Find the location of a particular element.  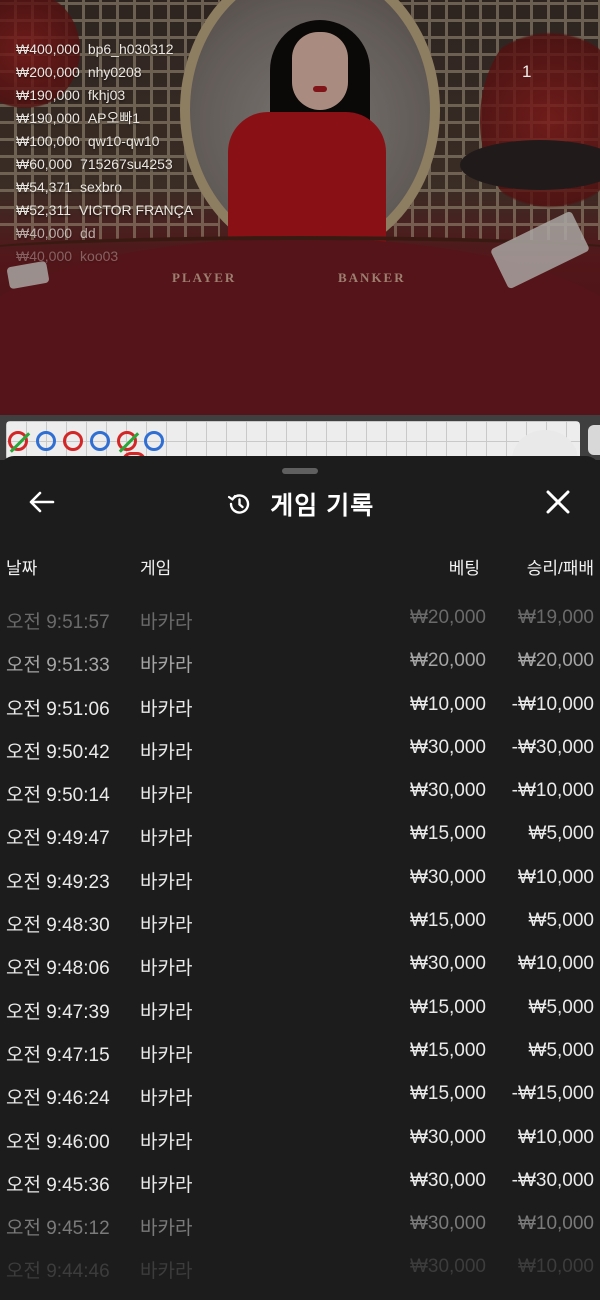

row-time: 오전 9:48:30 is located at coordinates (58, 926).